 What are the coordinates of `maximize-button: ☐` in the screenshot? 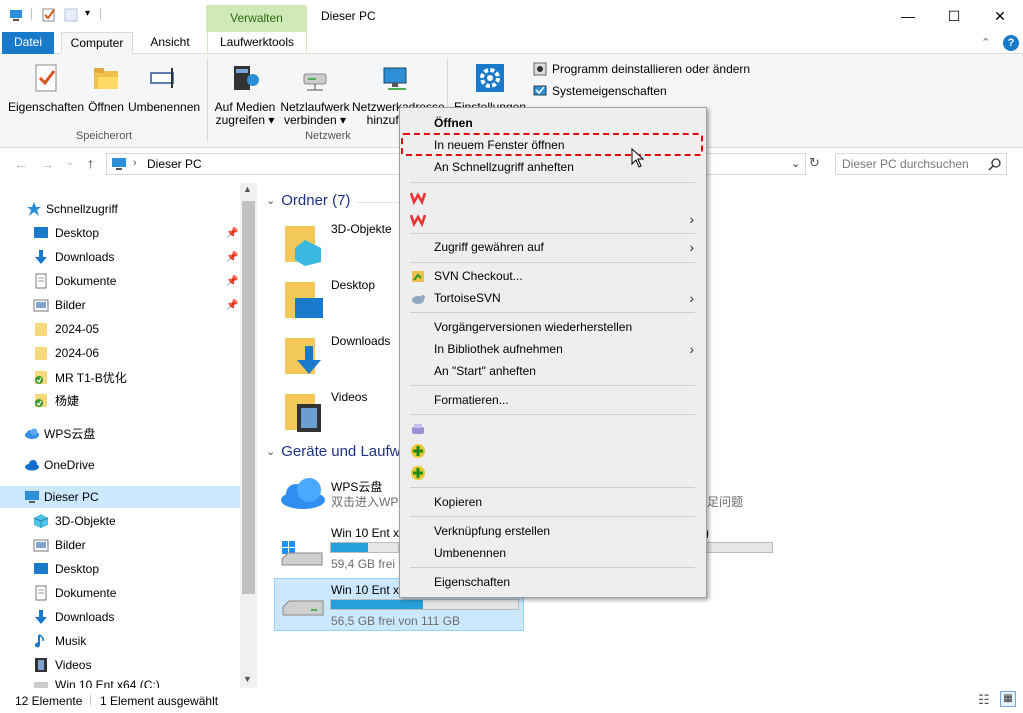 It's located at (954, 16).